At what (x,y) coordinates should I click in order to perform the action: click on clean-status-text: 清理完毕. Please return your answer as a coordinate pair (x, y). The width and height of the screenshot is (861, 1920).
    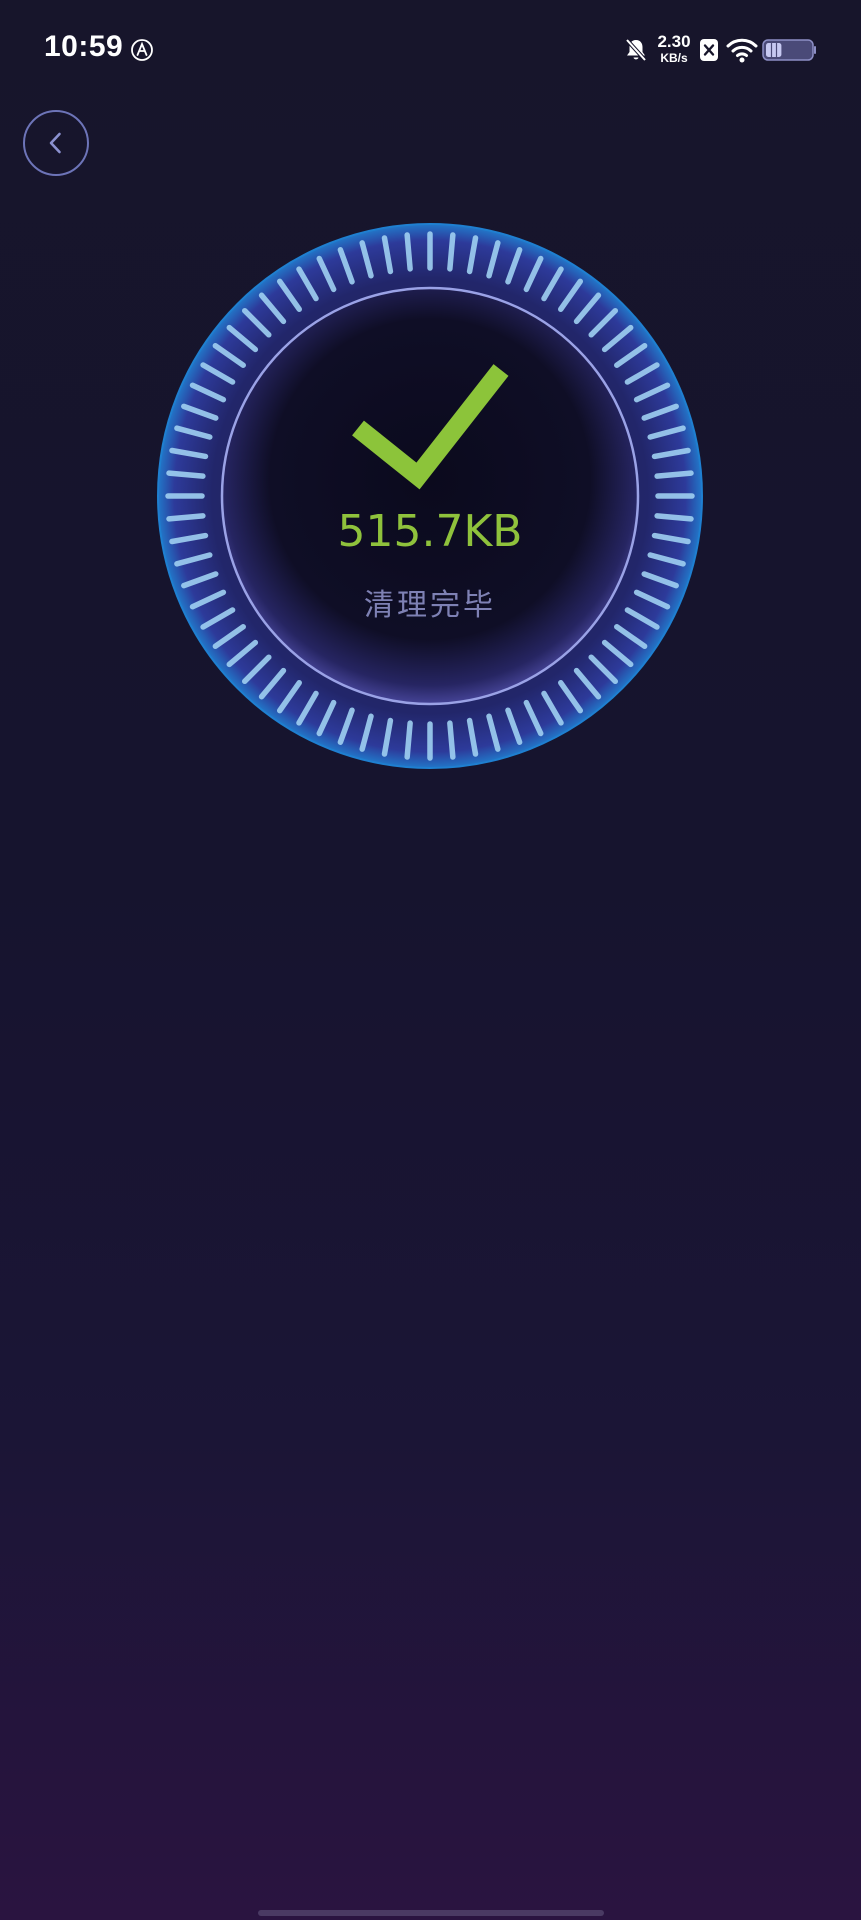
    Looking at the image, I should click on (430, 605).